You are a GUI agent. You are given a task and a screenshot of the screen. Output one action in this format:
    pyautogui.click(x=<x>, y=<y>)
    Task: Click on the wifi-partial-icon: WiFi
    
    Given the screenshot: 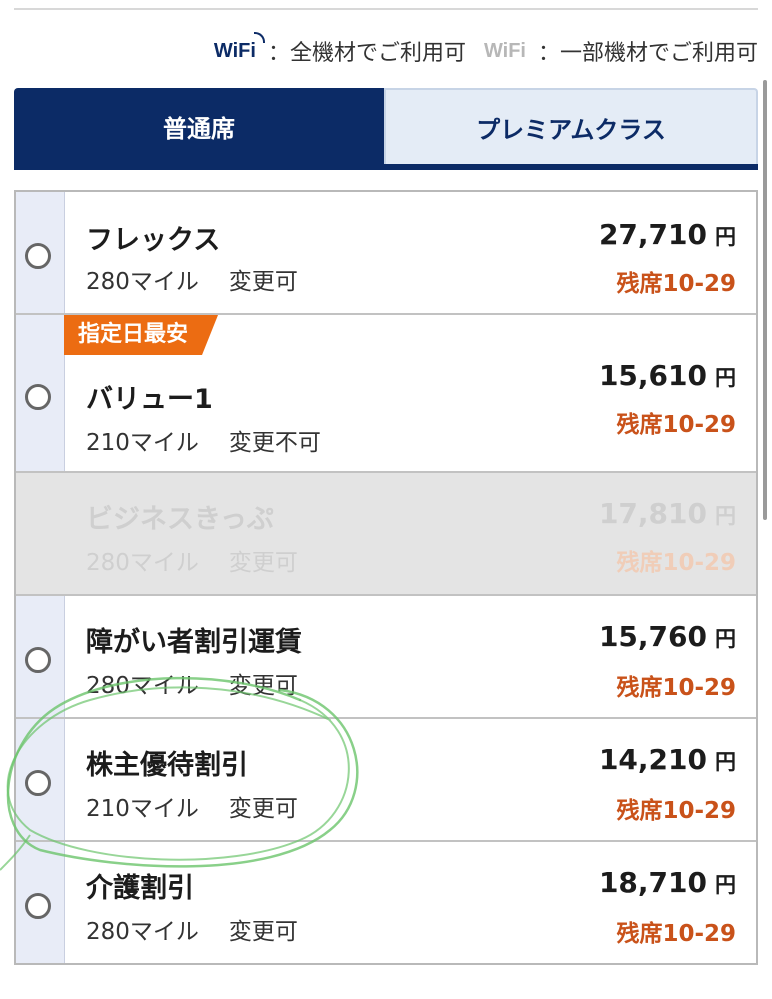 What is the action you would take?
    pyautogui.click(x=505, y=51)
    